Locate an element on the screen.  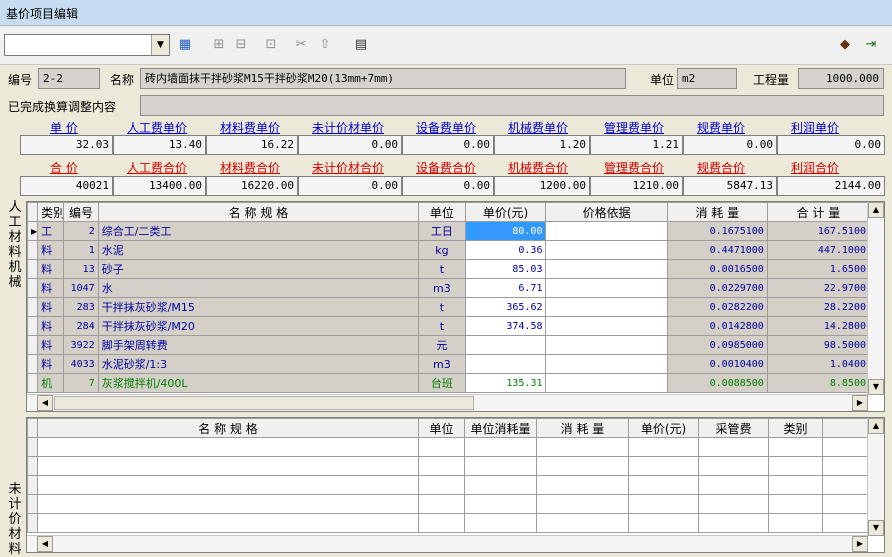
unpriced-vscroll: ▲ ▼ is located at coordinates (875, 477).